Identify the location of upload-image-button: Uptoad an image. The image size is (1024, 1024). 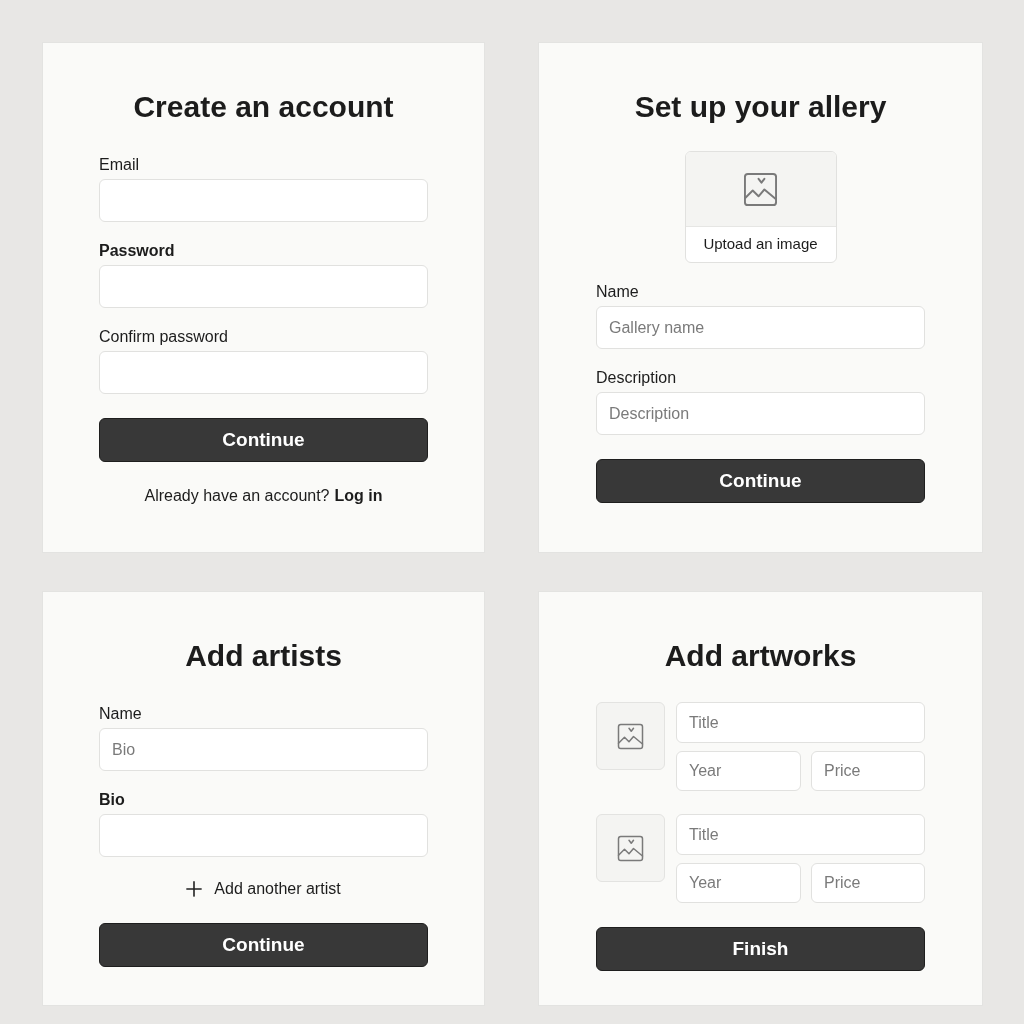
(760, 207).